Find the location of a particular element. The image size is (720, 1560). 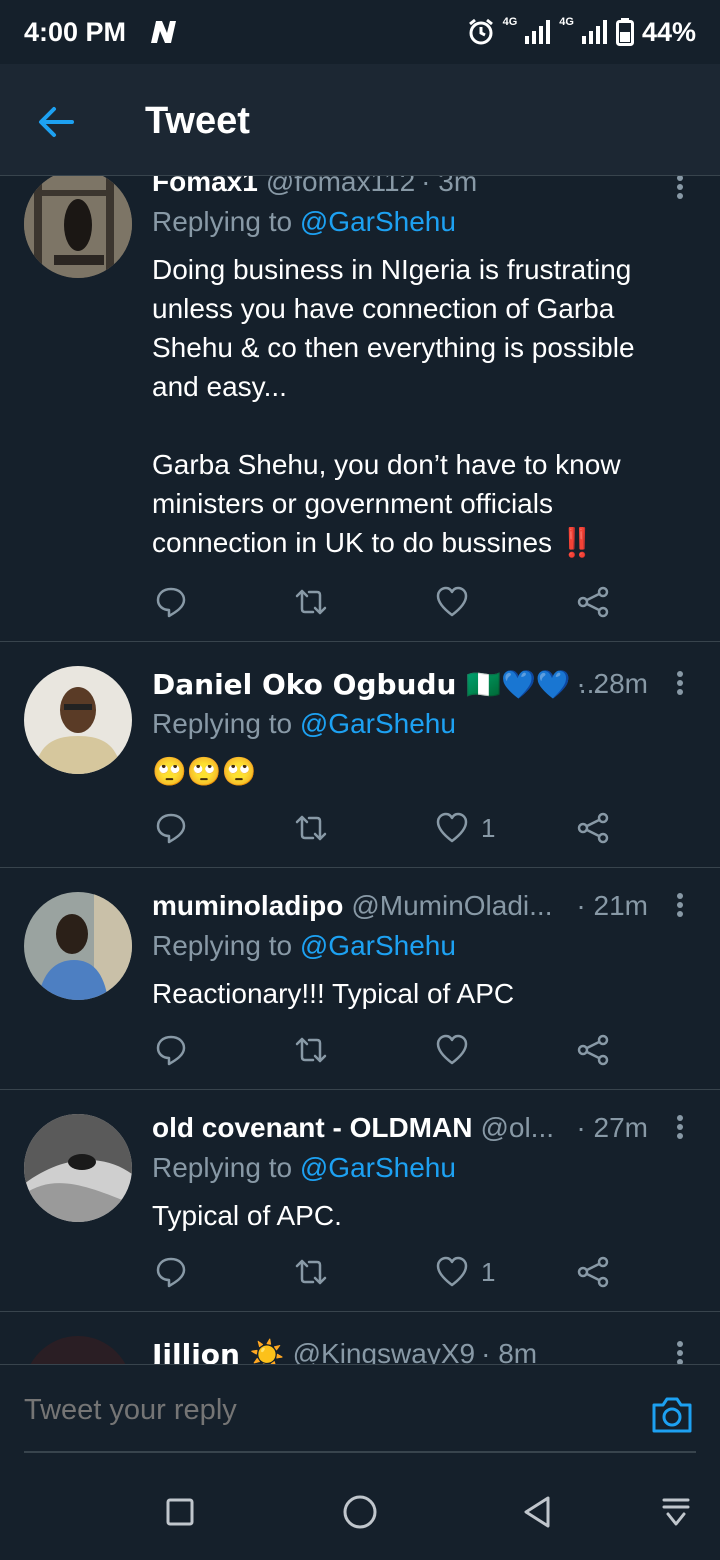

back-button is located at coordinates (56, 122).